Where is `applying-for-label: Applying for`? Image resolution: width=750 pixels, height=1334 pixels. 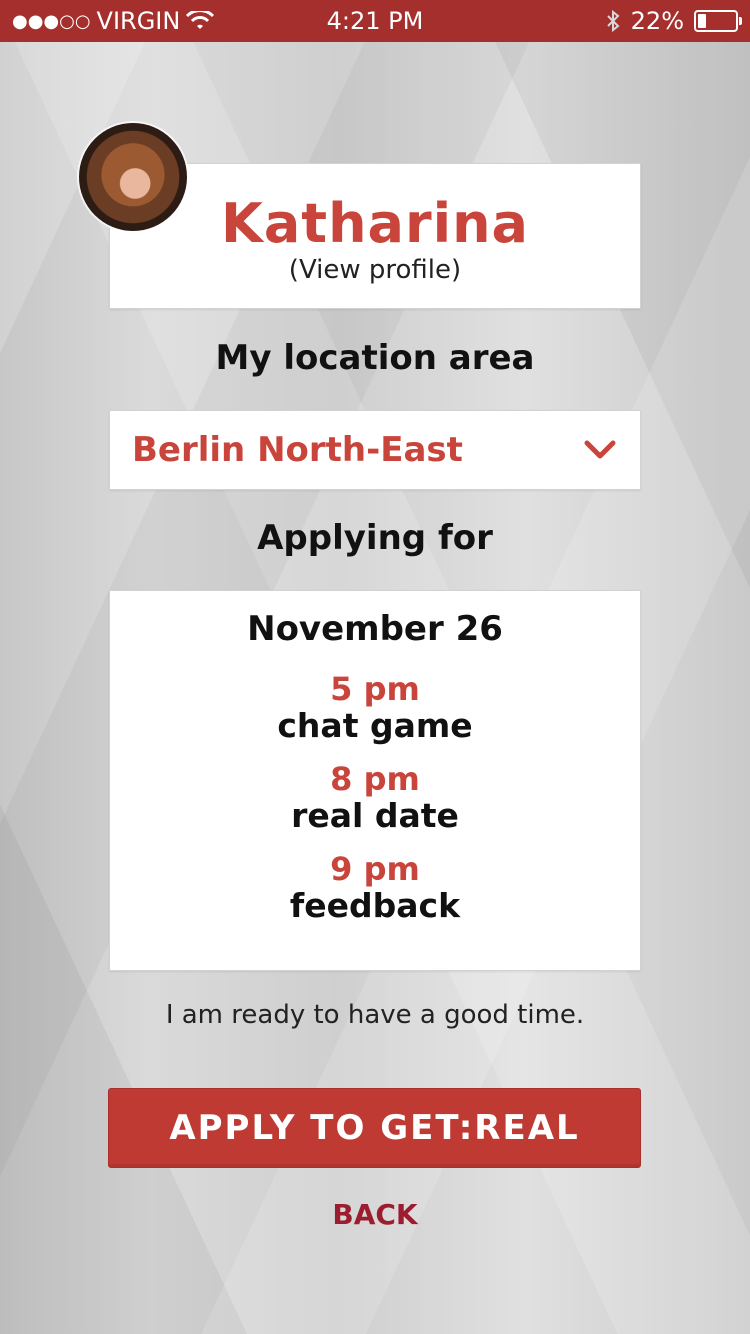 applying-for-label: Applying for is located at coordinates (375, 538).